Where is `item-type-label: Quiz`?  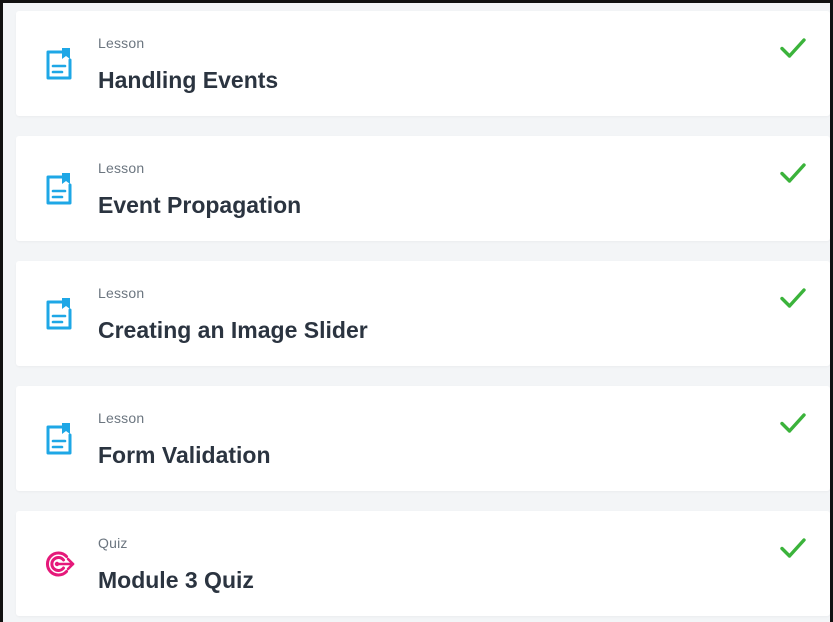 item-type-label: Quiz is located at coordinates (113, 543).